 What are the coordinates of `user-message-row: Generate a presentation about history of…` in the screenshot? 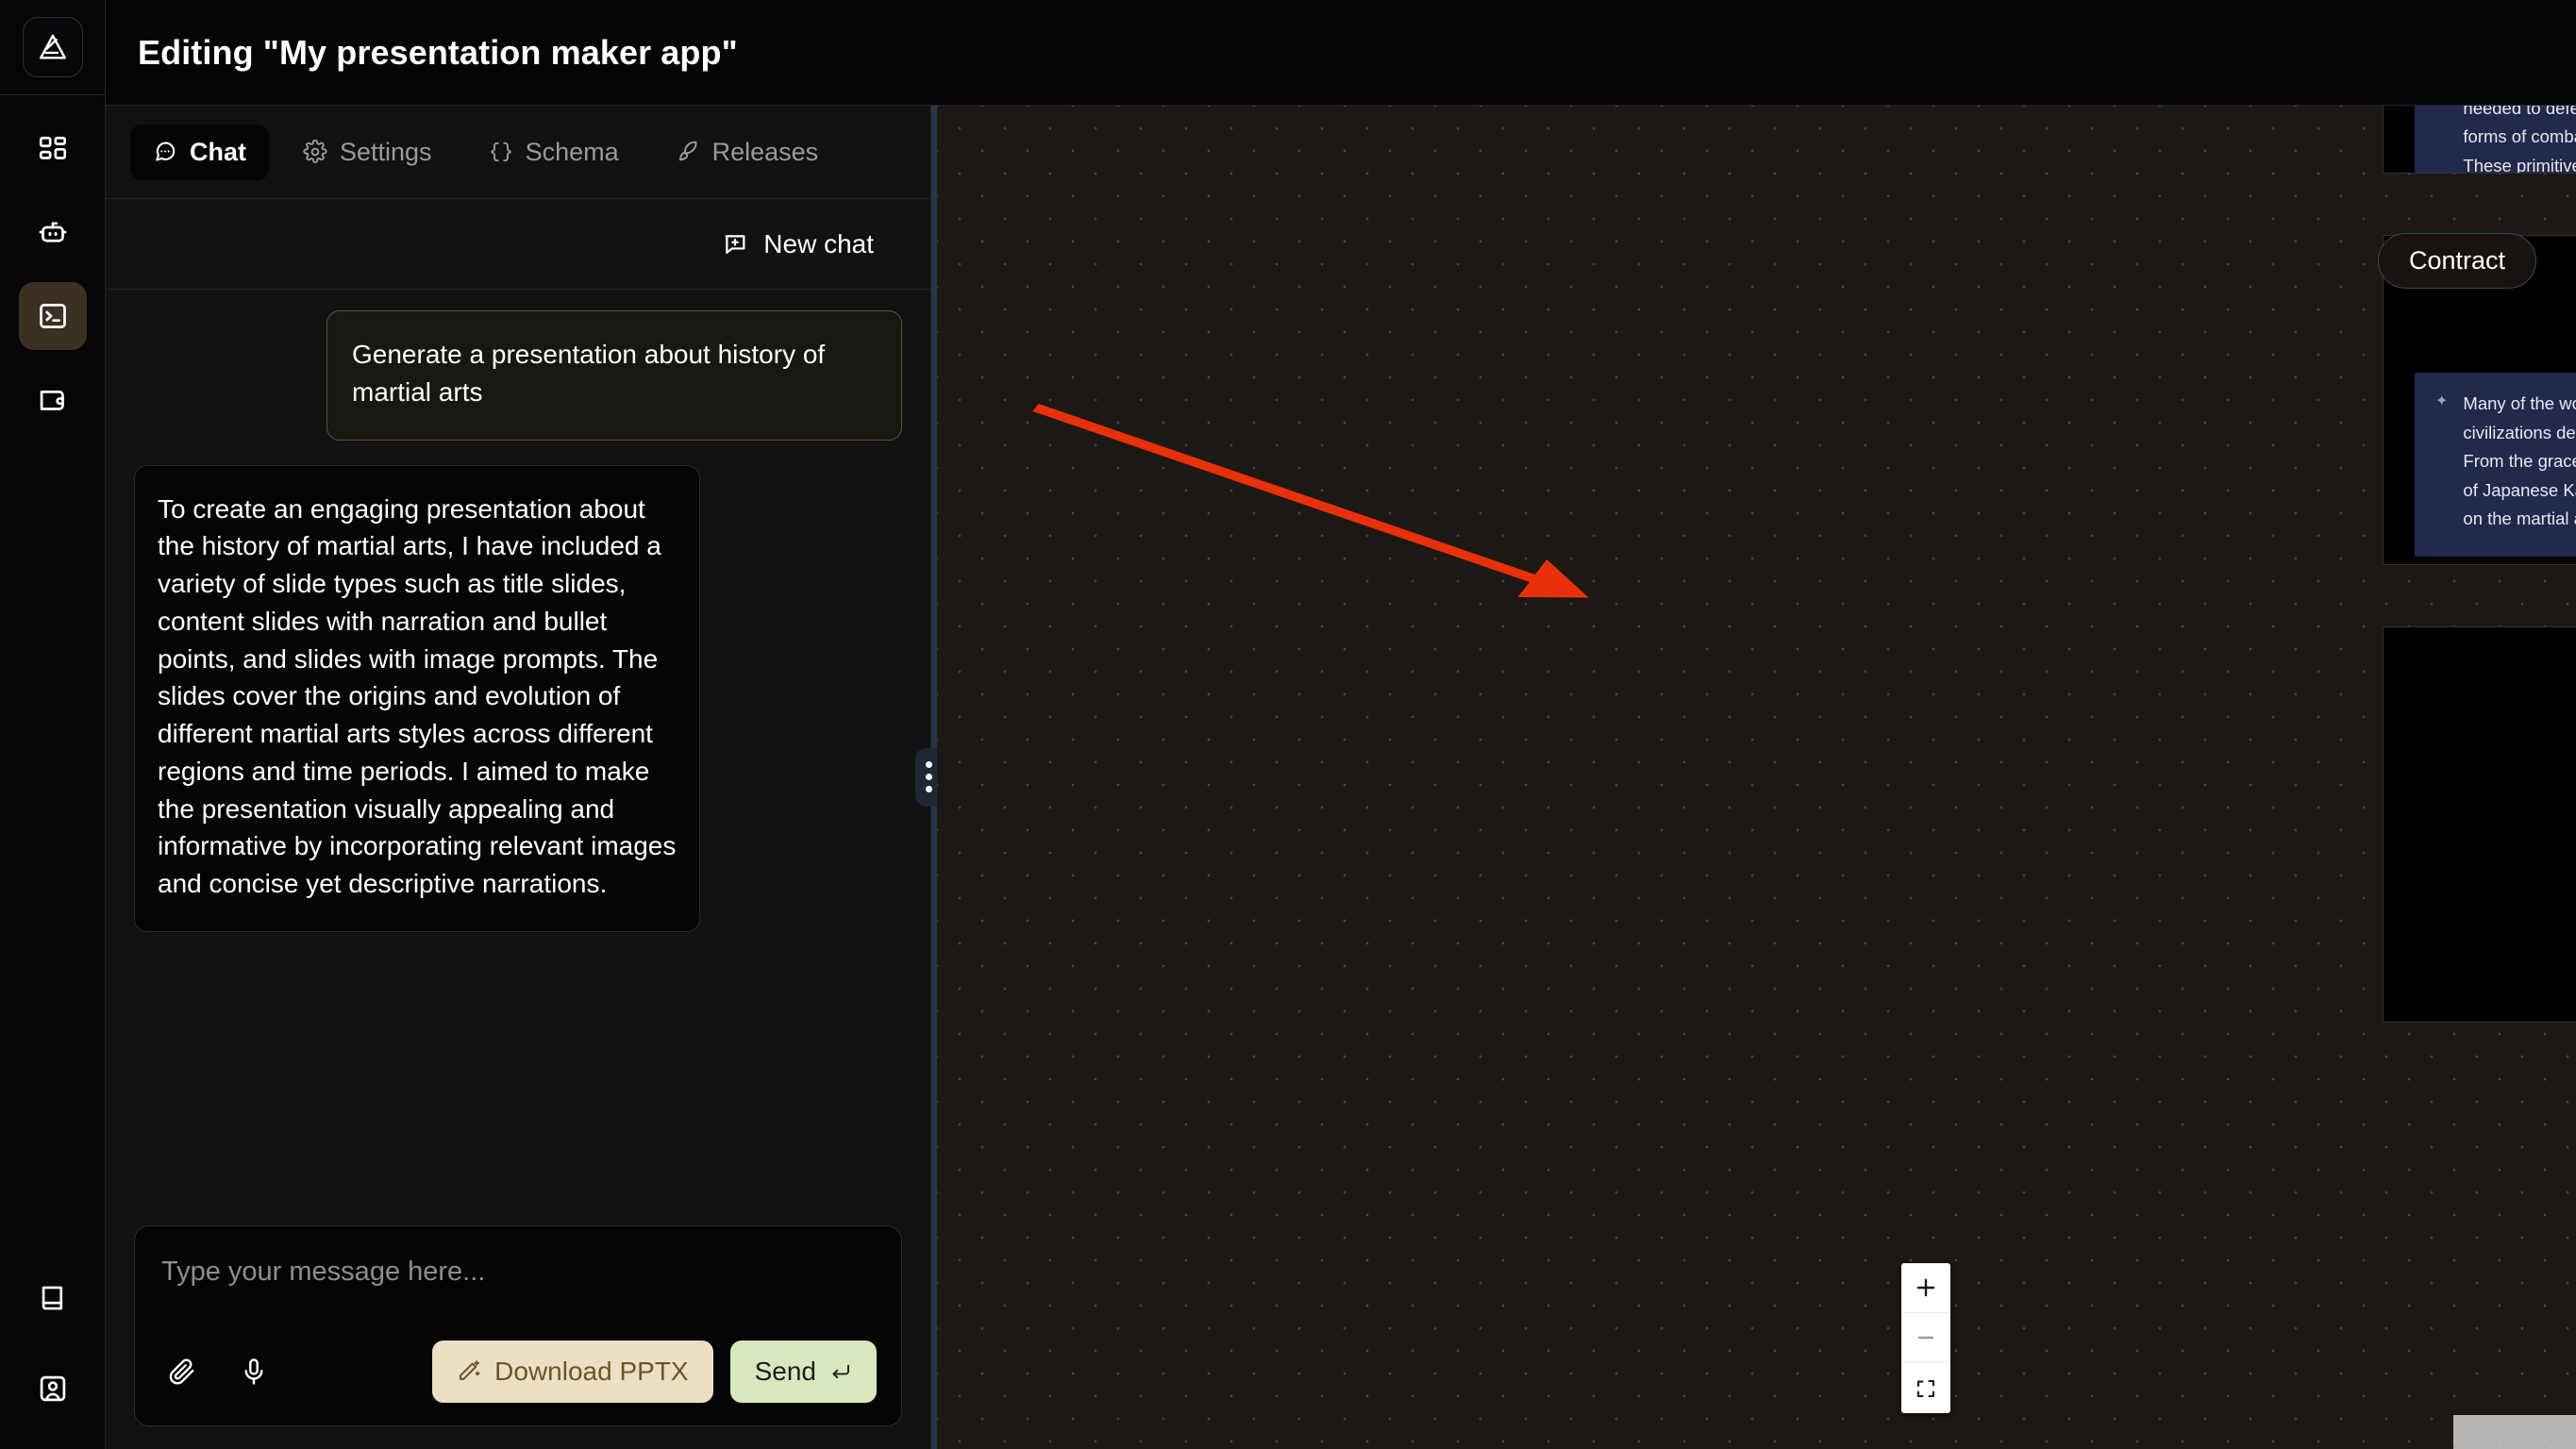 It's located at (518, 375).